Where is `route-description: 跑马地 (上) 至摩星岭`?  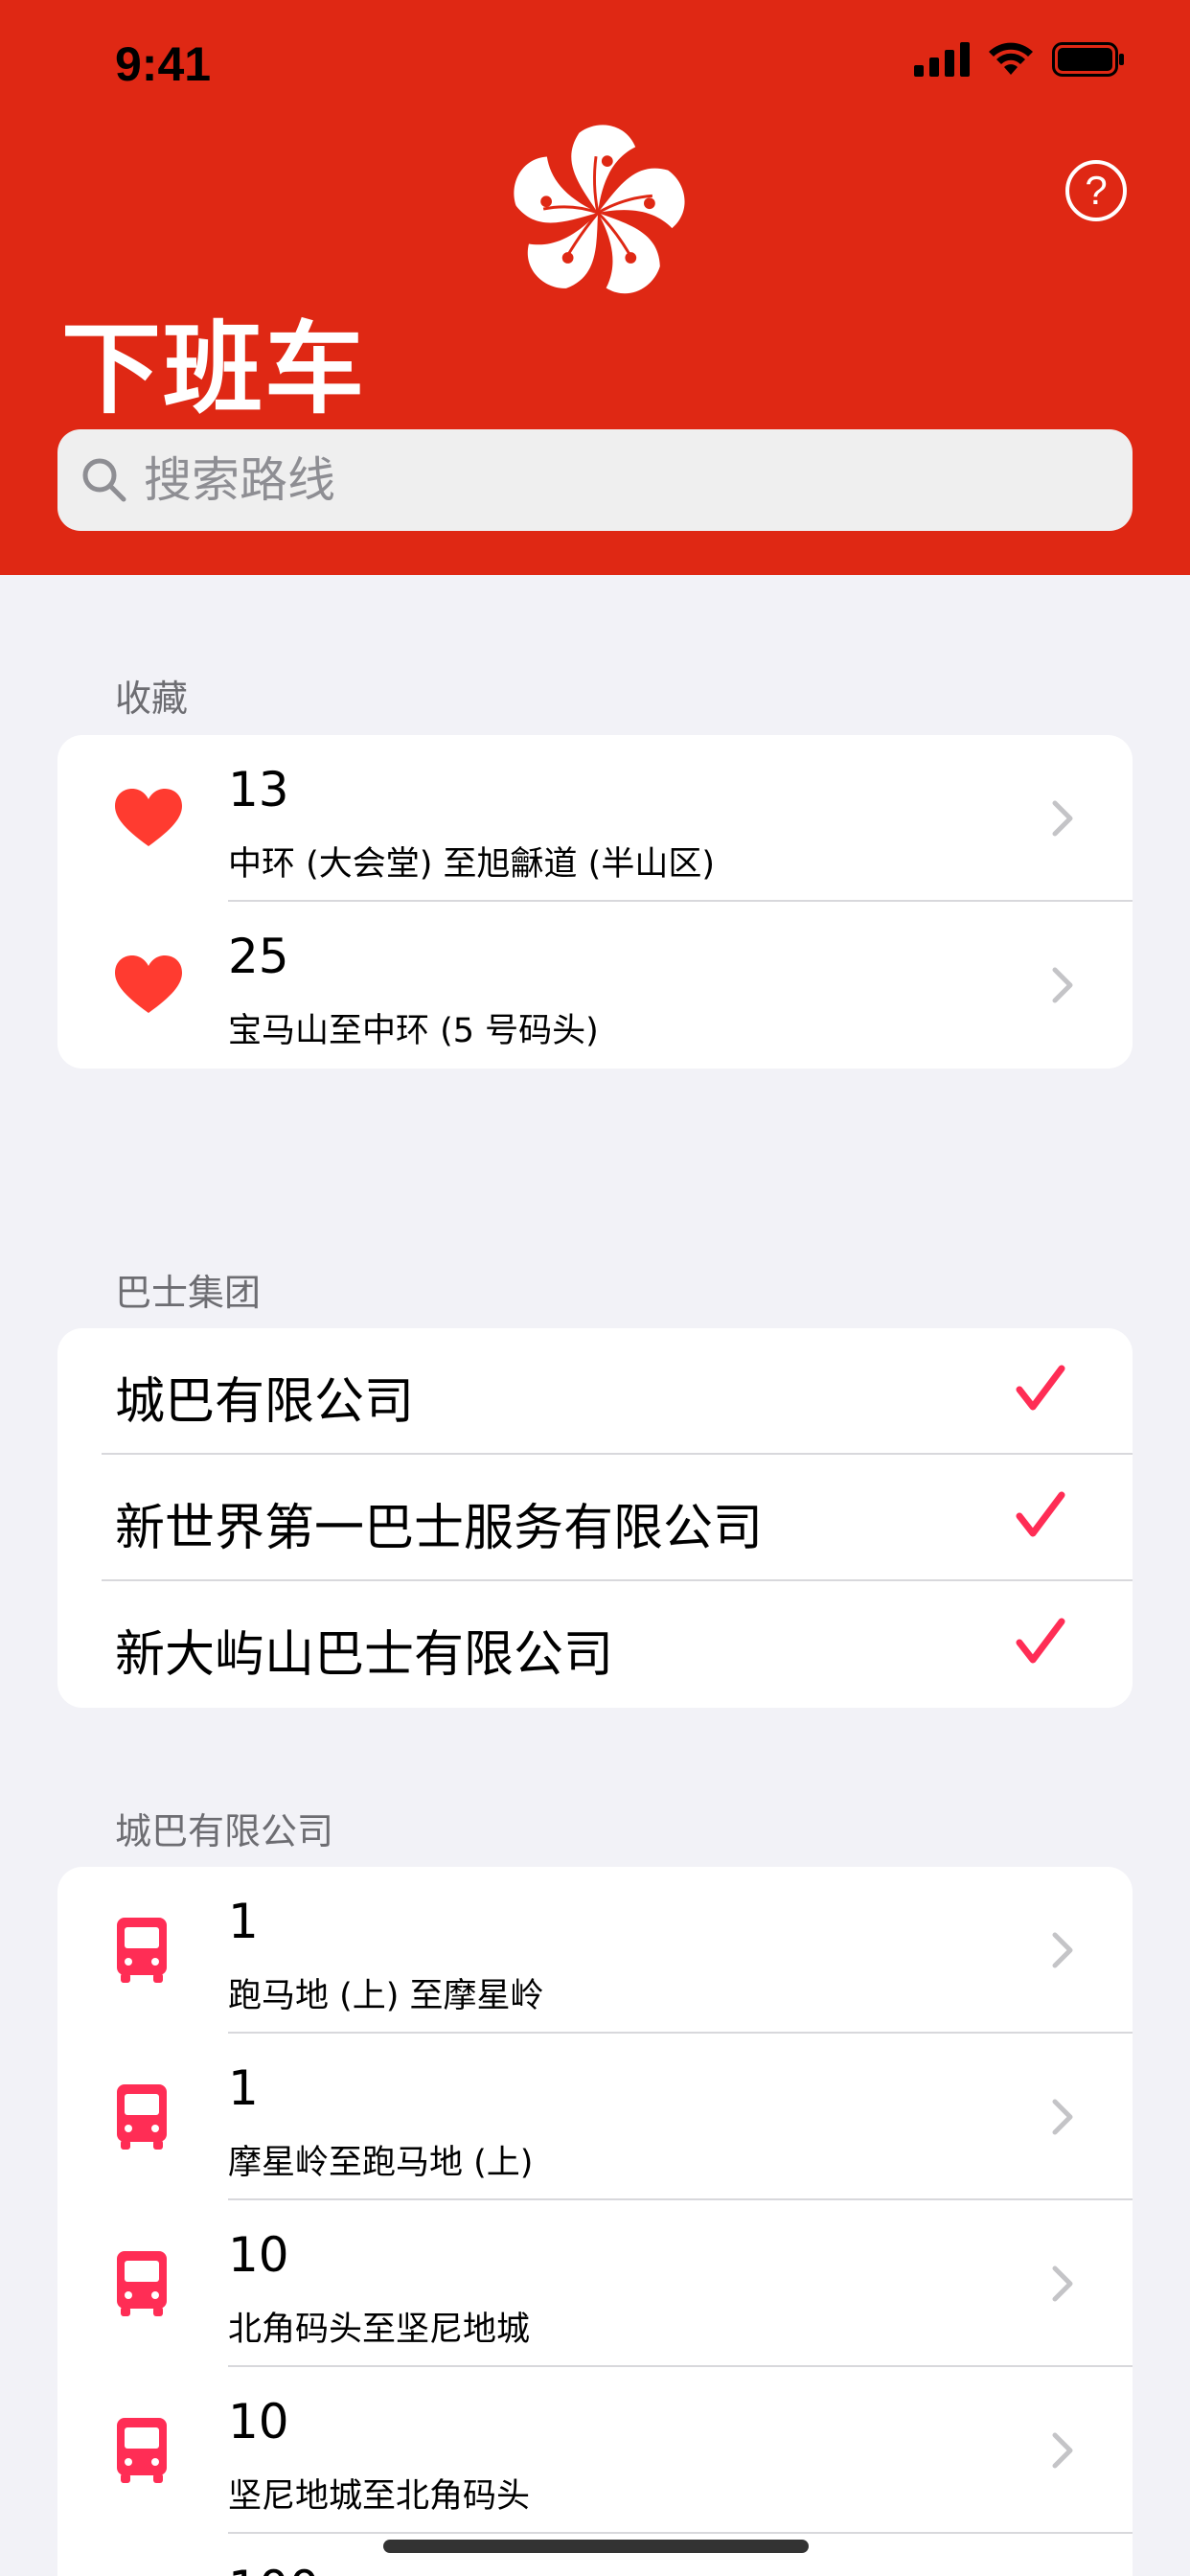 route-description: 跑马地 (上) 至摩星岭 is located at coordinates (386, 1996).